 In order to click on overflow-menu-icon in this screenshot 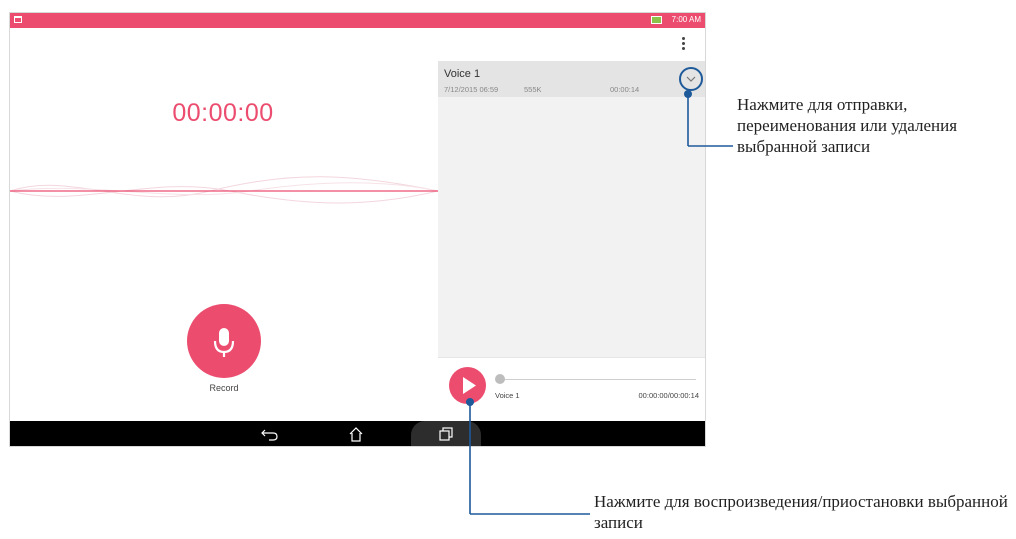, I will do `click(684, 44)`.